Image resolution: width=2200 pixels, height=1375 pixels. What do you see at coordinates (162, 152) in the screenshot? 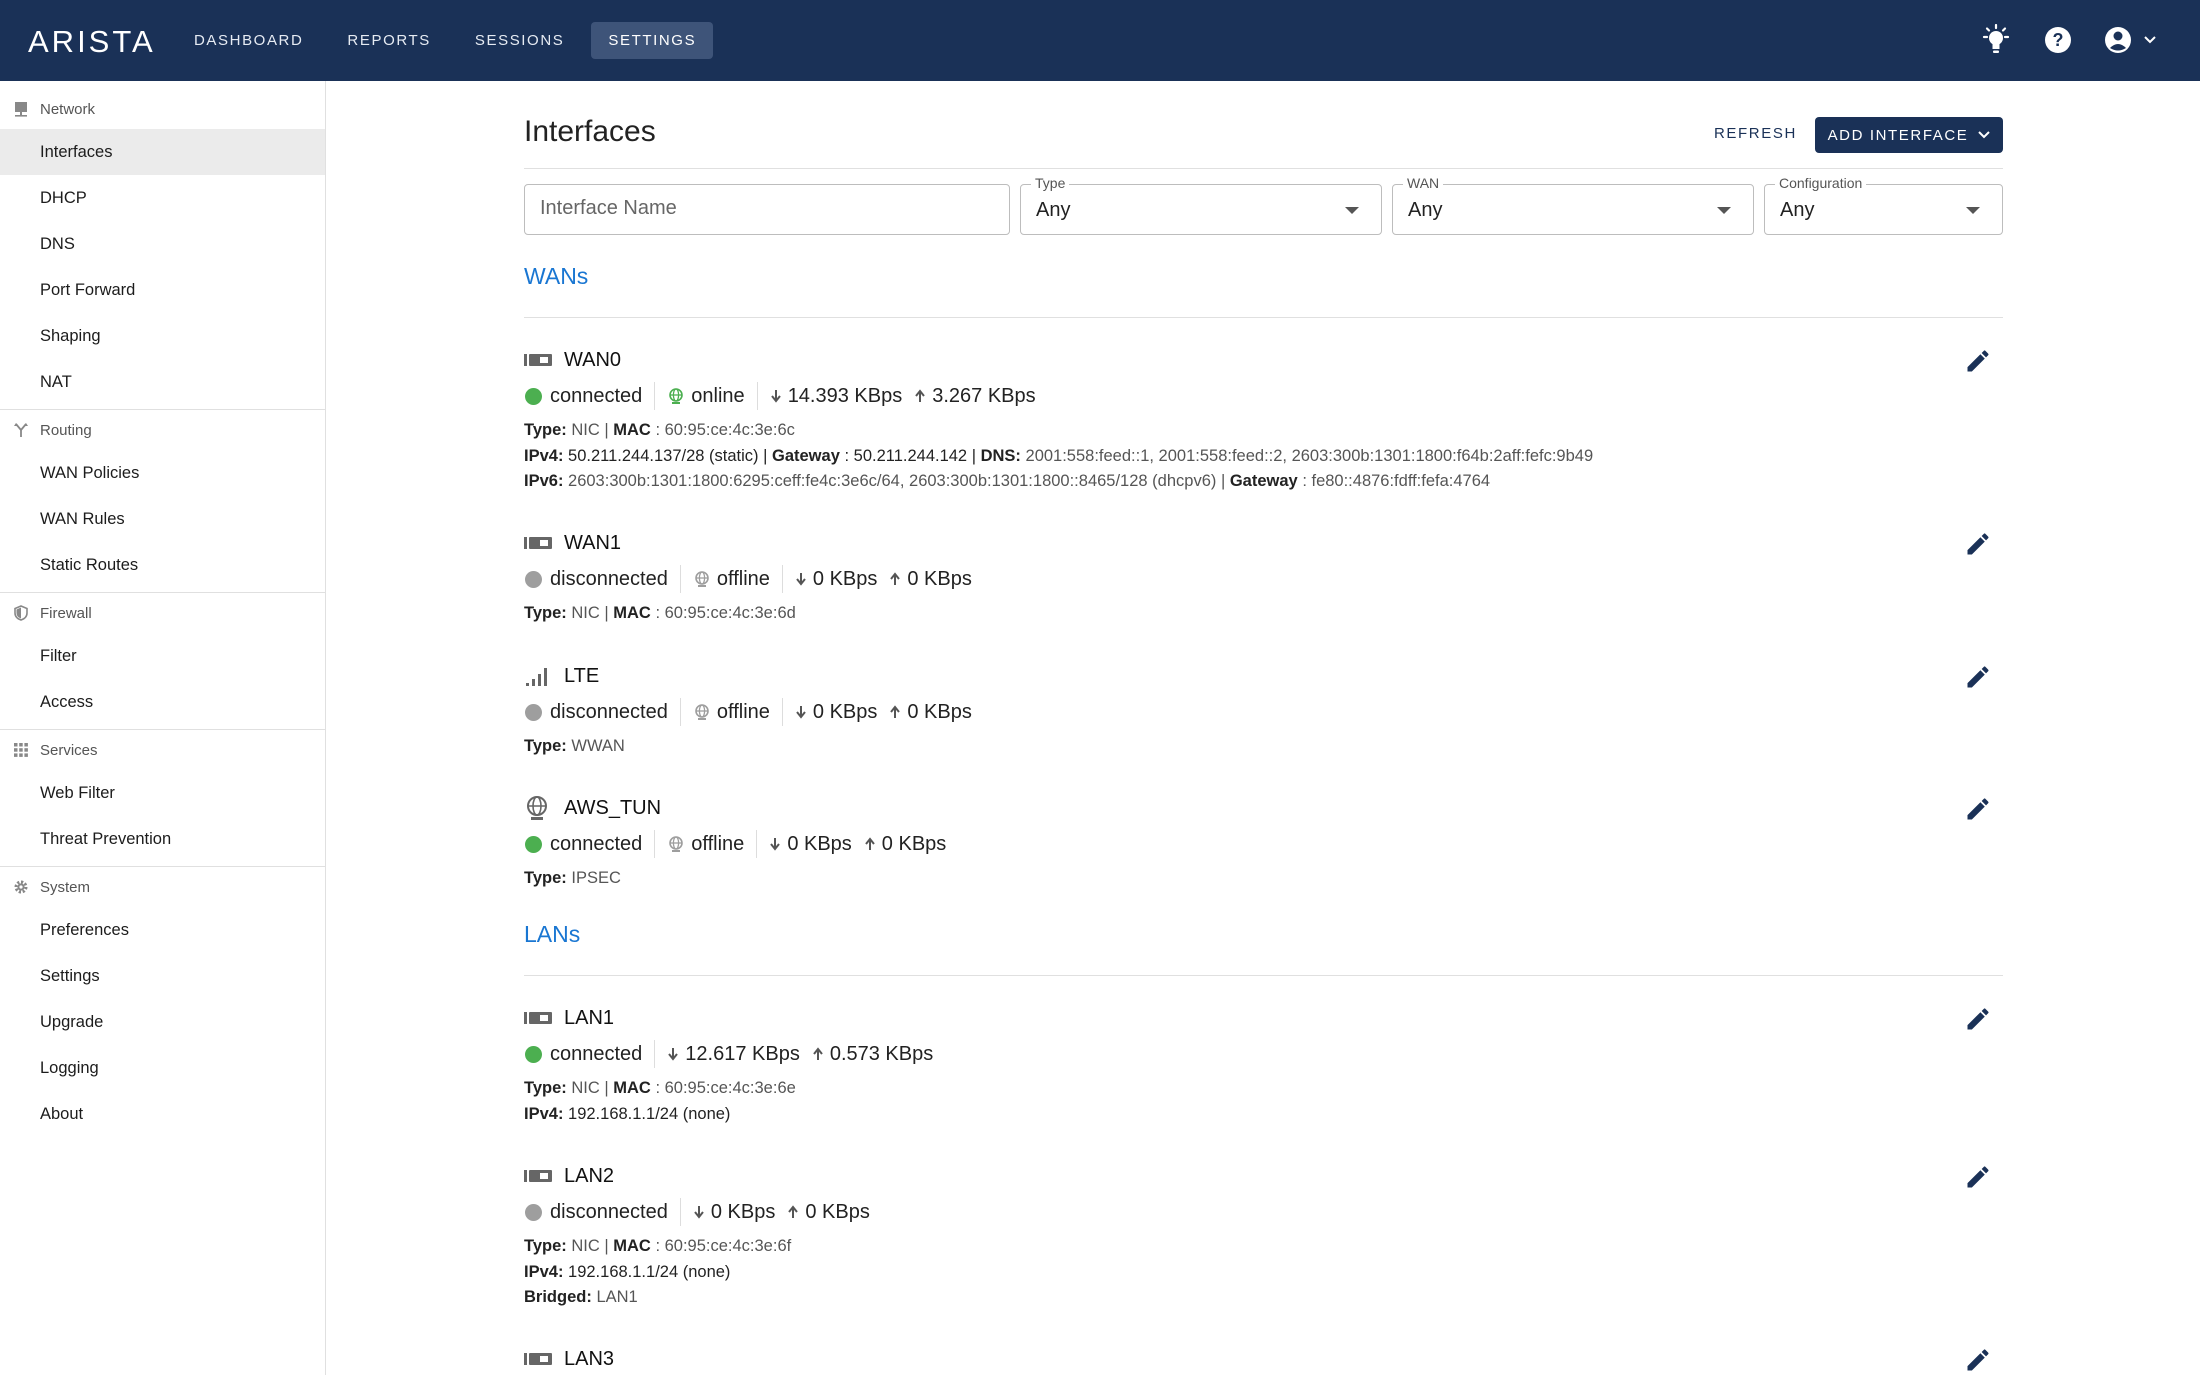
I see `sidebar-item-interfaces: Interfaces` at bounding box center [162, 152].